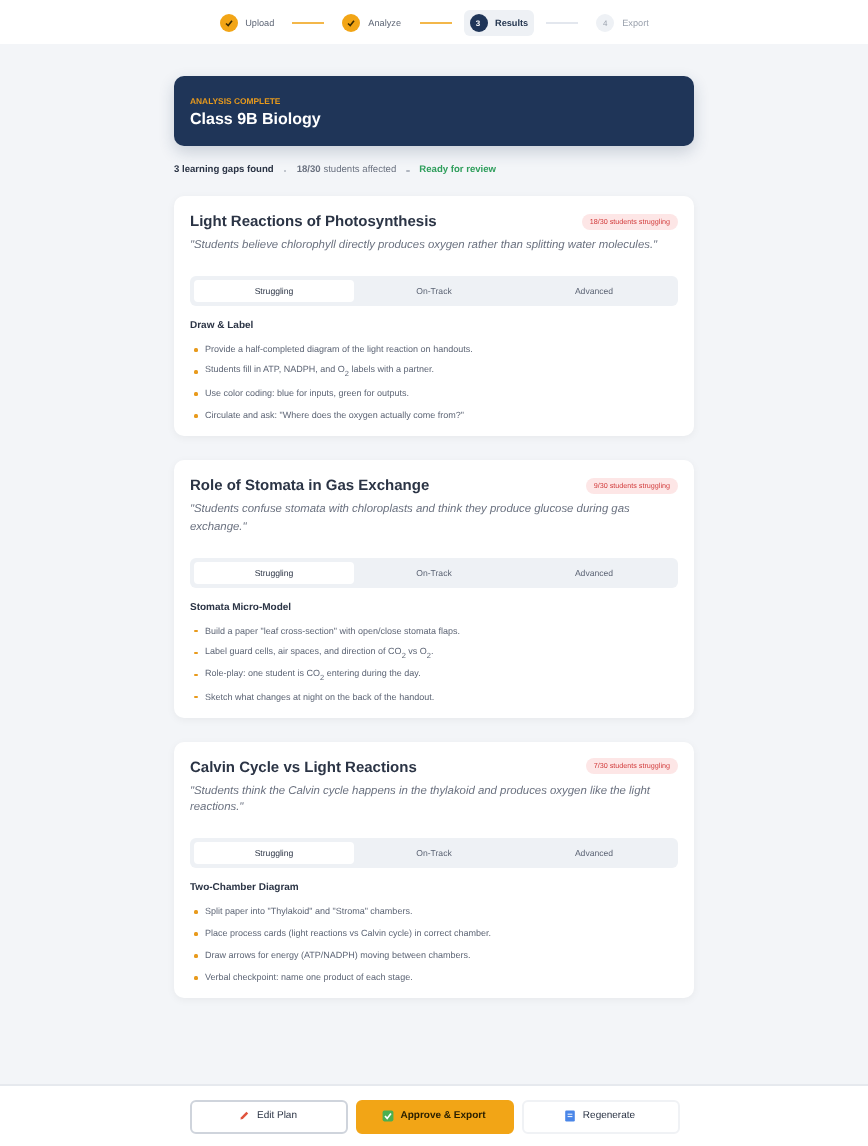 The width and height of the screenshot is (868, 1146). I want to click on document-icon, so click(570, 1116).